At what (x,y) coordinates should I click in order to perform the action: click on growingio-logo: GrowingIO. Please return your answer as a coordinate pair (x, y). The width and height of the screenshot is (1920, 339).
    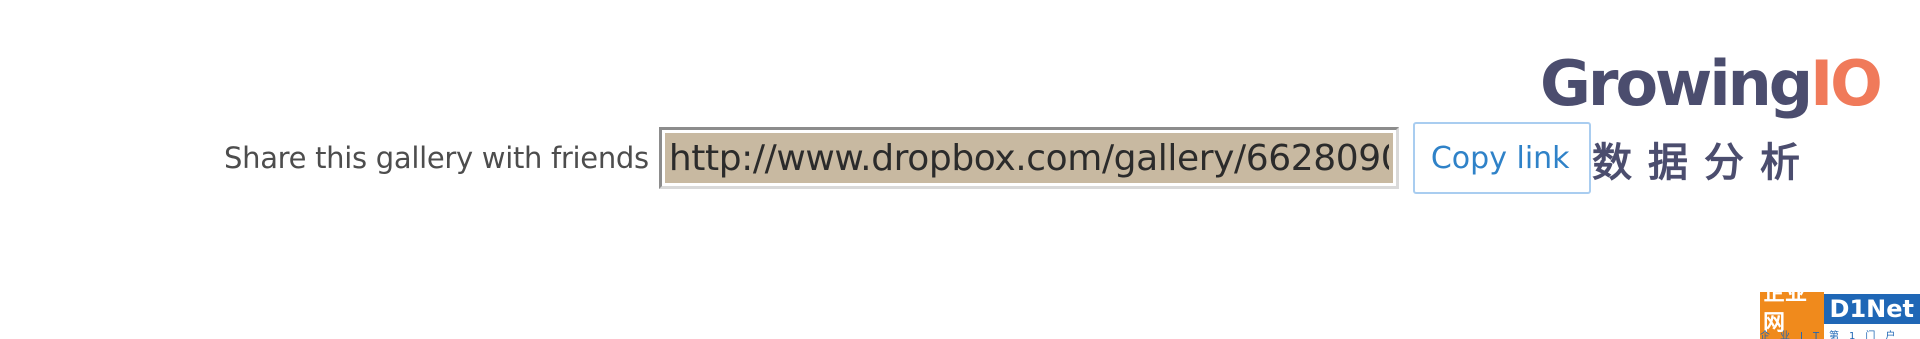
    Looking at the image, I should click on (1711, 84).